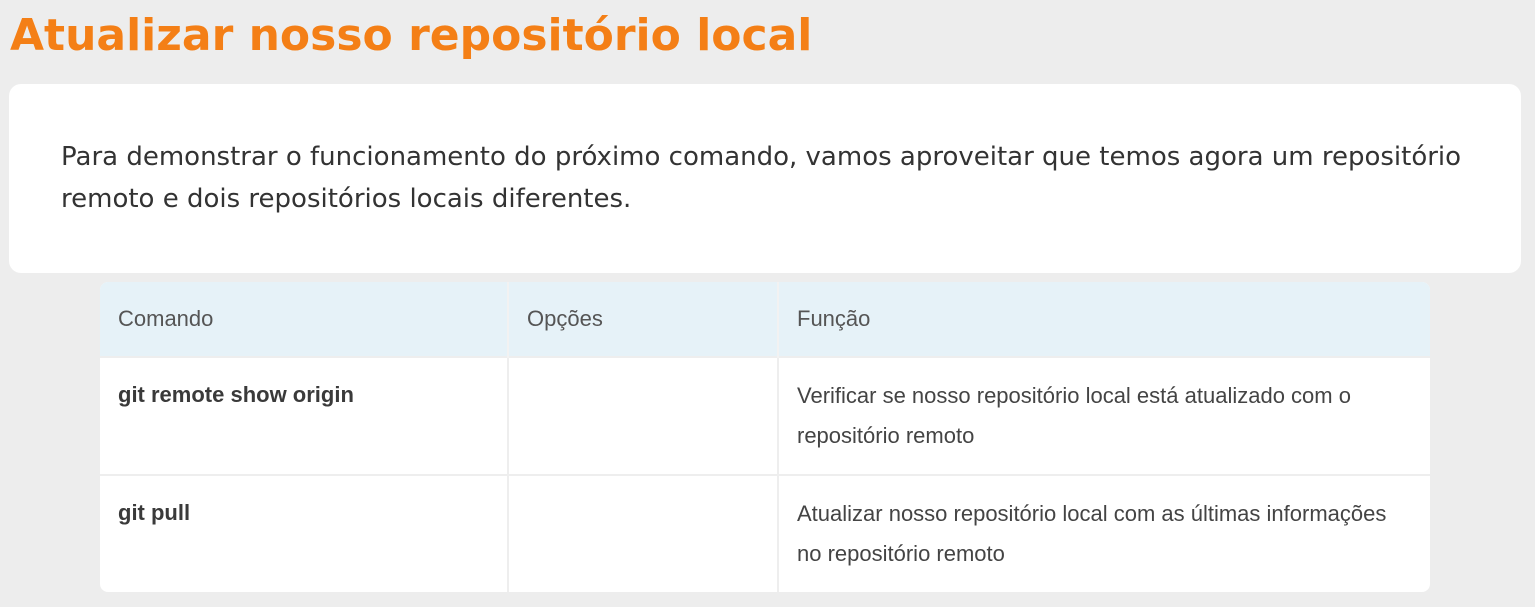 The width and height of the screenshot is (1535, 607). Describe the element at coordinates (411, 35) in the screenshot. I see `page-title: Atualizar nosso repositório local` at that location.